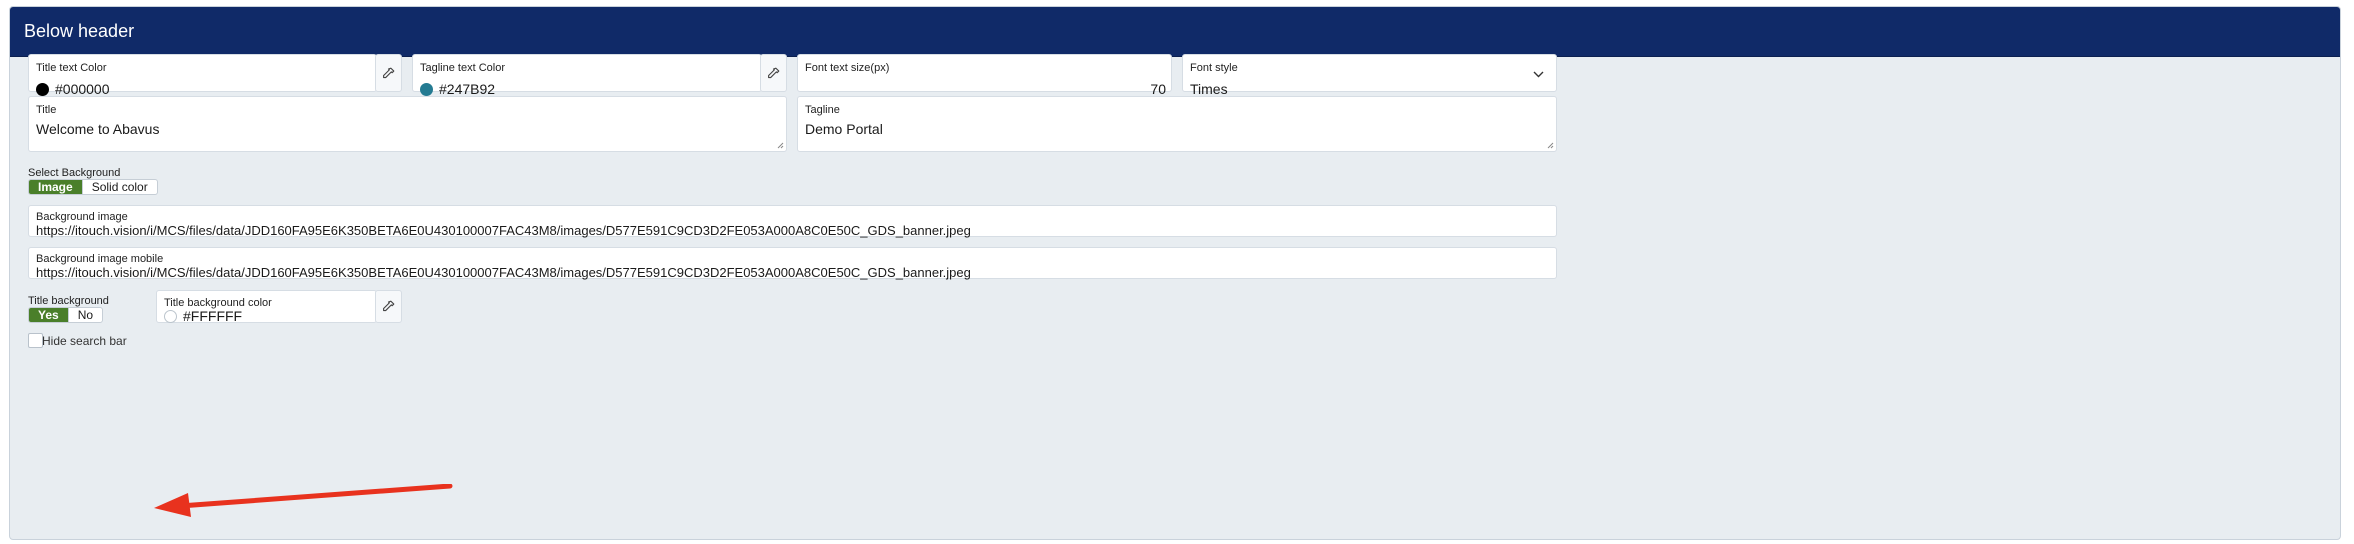 The width and height of the screenshot is (2354, 544). What do you see at coordinates (847, 68) in the screenshot?
I see `font-size-label: Font text size(px)` at bounding box center [847, 68].